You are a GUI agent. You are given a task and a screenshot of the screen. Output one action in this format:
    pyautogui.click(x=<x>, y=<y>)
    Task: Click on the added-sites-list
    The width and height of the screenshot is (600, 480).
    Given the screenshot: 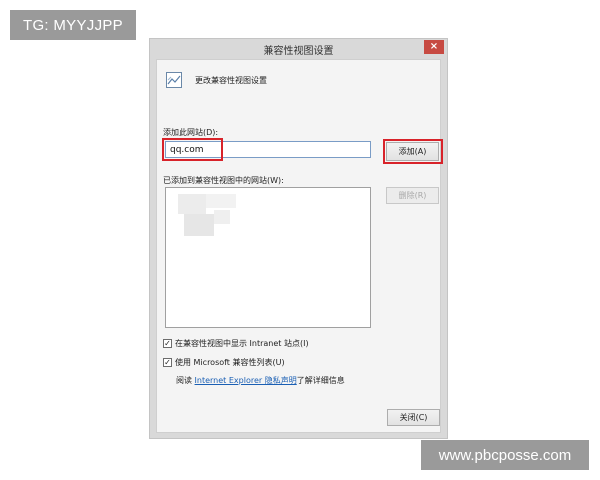 What is the action you would take?
    pyautogui.click(x=268, y=257)
    